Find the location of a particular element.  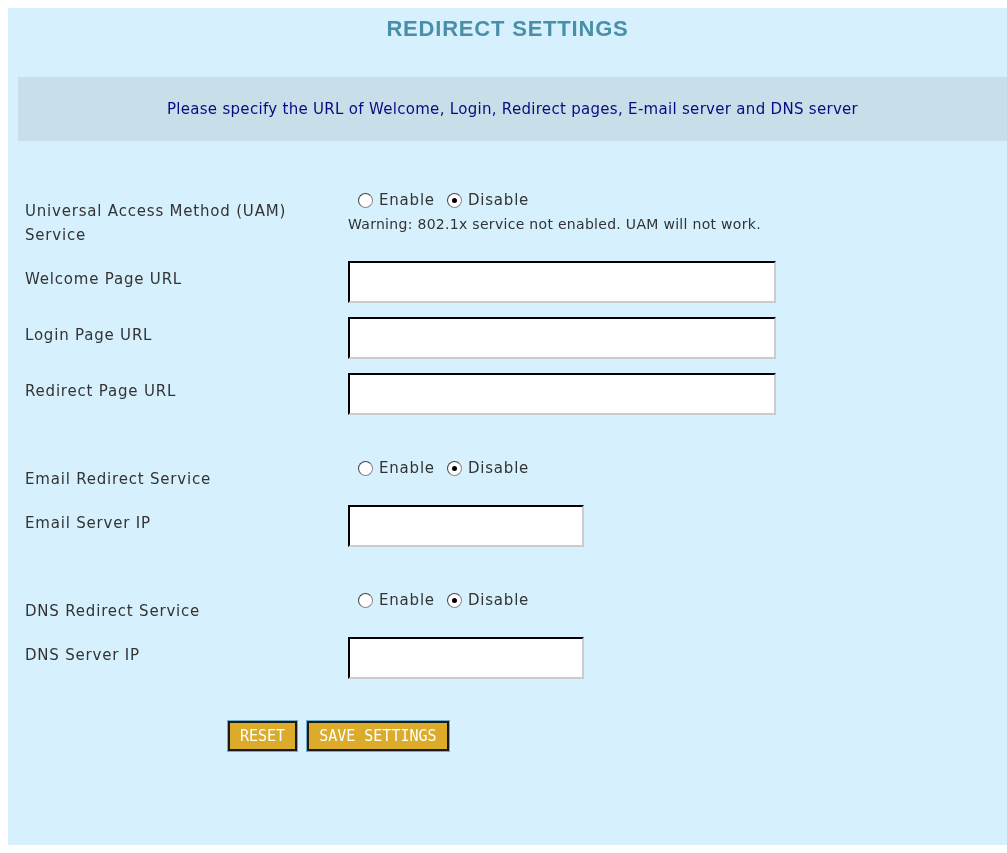

field-label: Welcome Page URL is located at coordinates (104, 279).